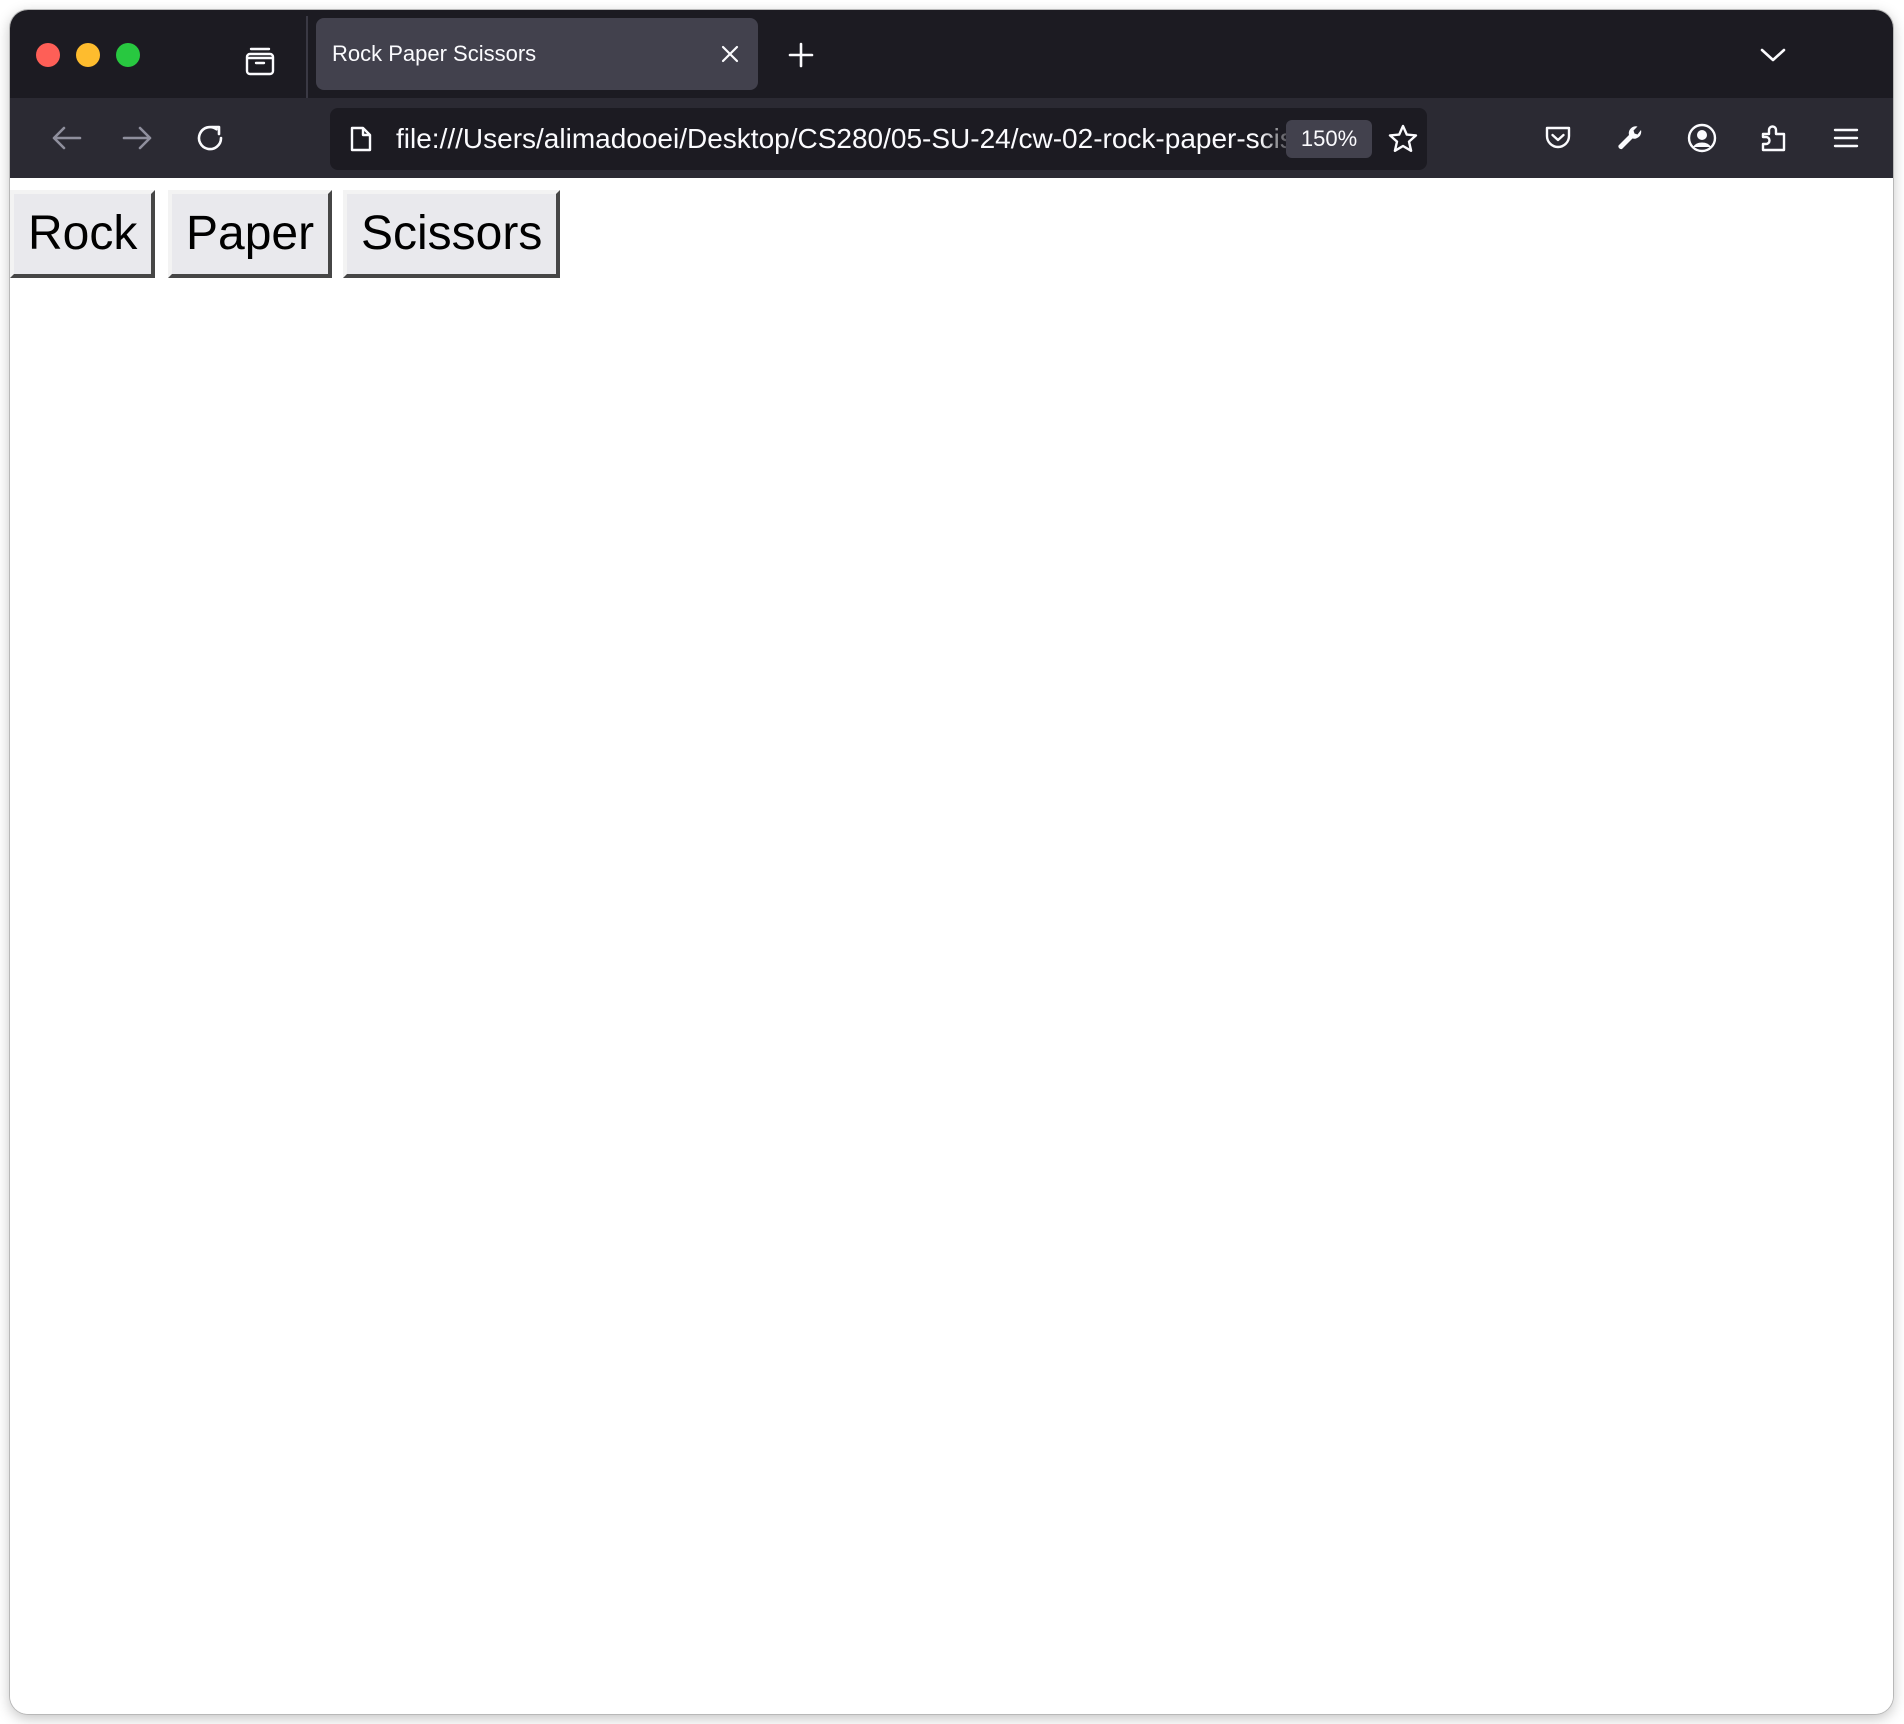  What do you see at coordinates (452, 234) in the screenshot?
I see `scissors-button: Scissors` at bounding box center [452, 234].